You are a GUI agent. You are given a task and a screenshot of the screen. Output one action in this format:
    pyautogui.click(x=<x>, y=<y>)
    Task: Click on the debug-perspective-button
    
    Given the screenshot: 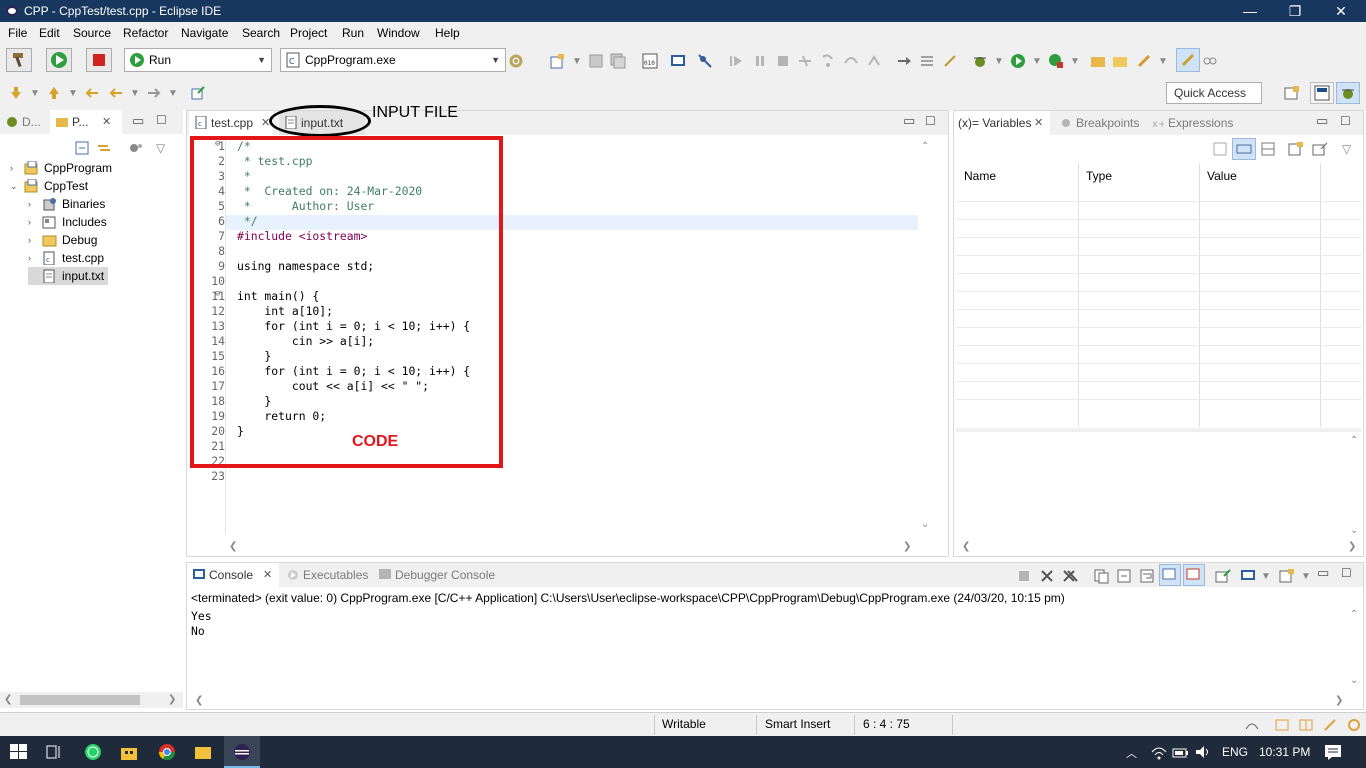 What is the action you would take?
    pyautogui.click(x=1348, y=93)
    